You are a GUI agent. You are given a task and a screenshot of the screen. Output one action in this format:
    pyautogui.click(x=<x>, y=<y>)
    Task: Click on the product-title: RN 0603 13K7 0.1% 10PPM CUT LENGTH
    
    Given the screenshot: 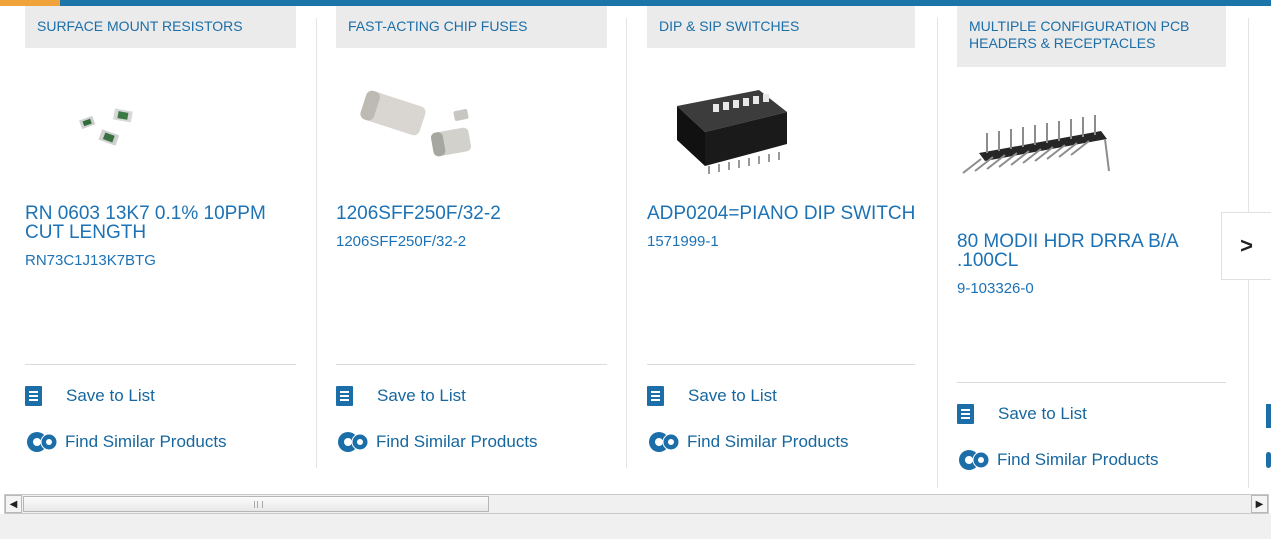 What is the action you would take?
    pyautogui.click(x=170, y=223)
    